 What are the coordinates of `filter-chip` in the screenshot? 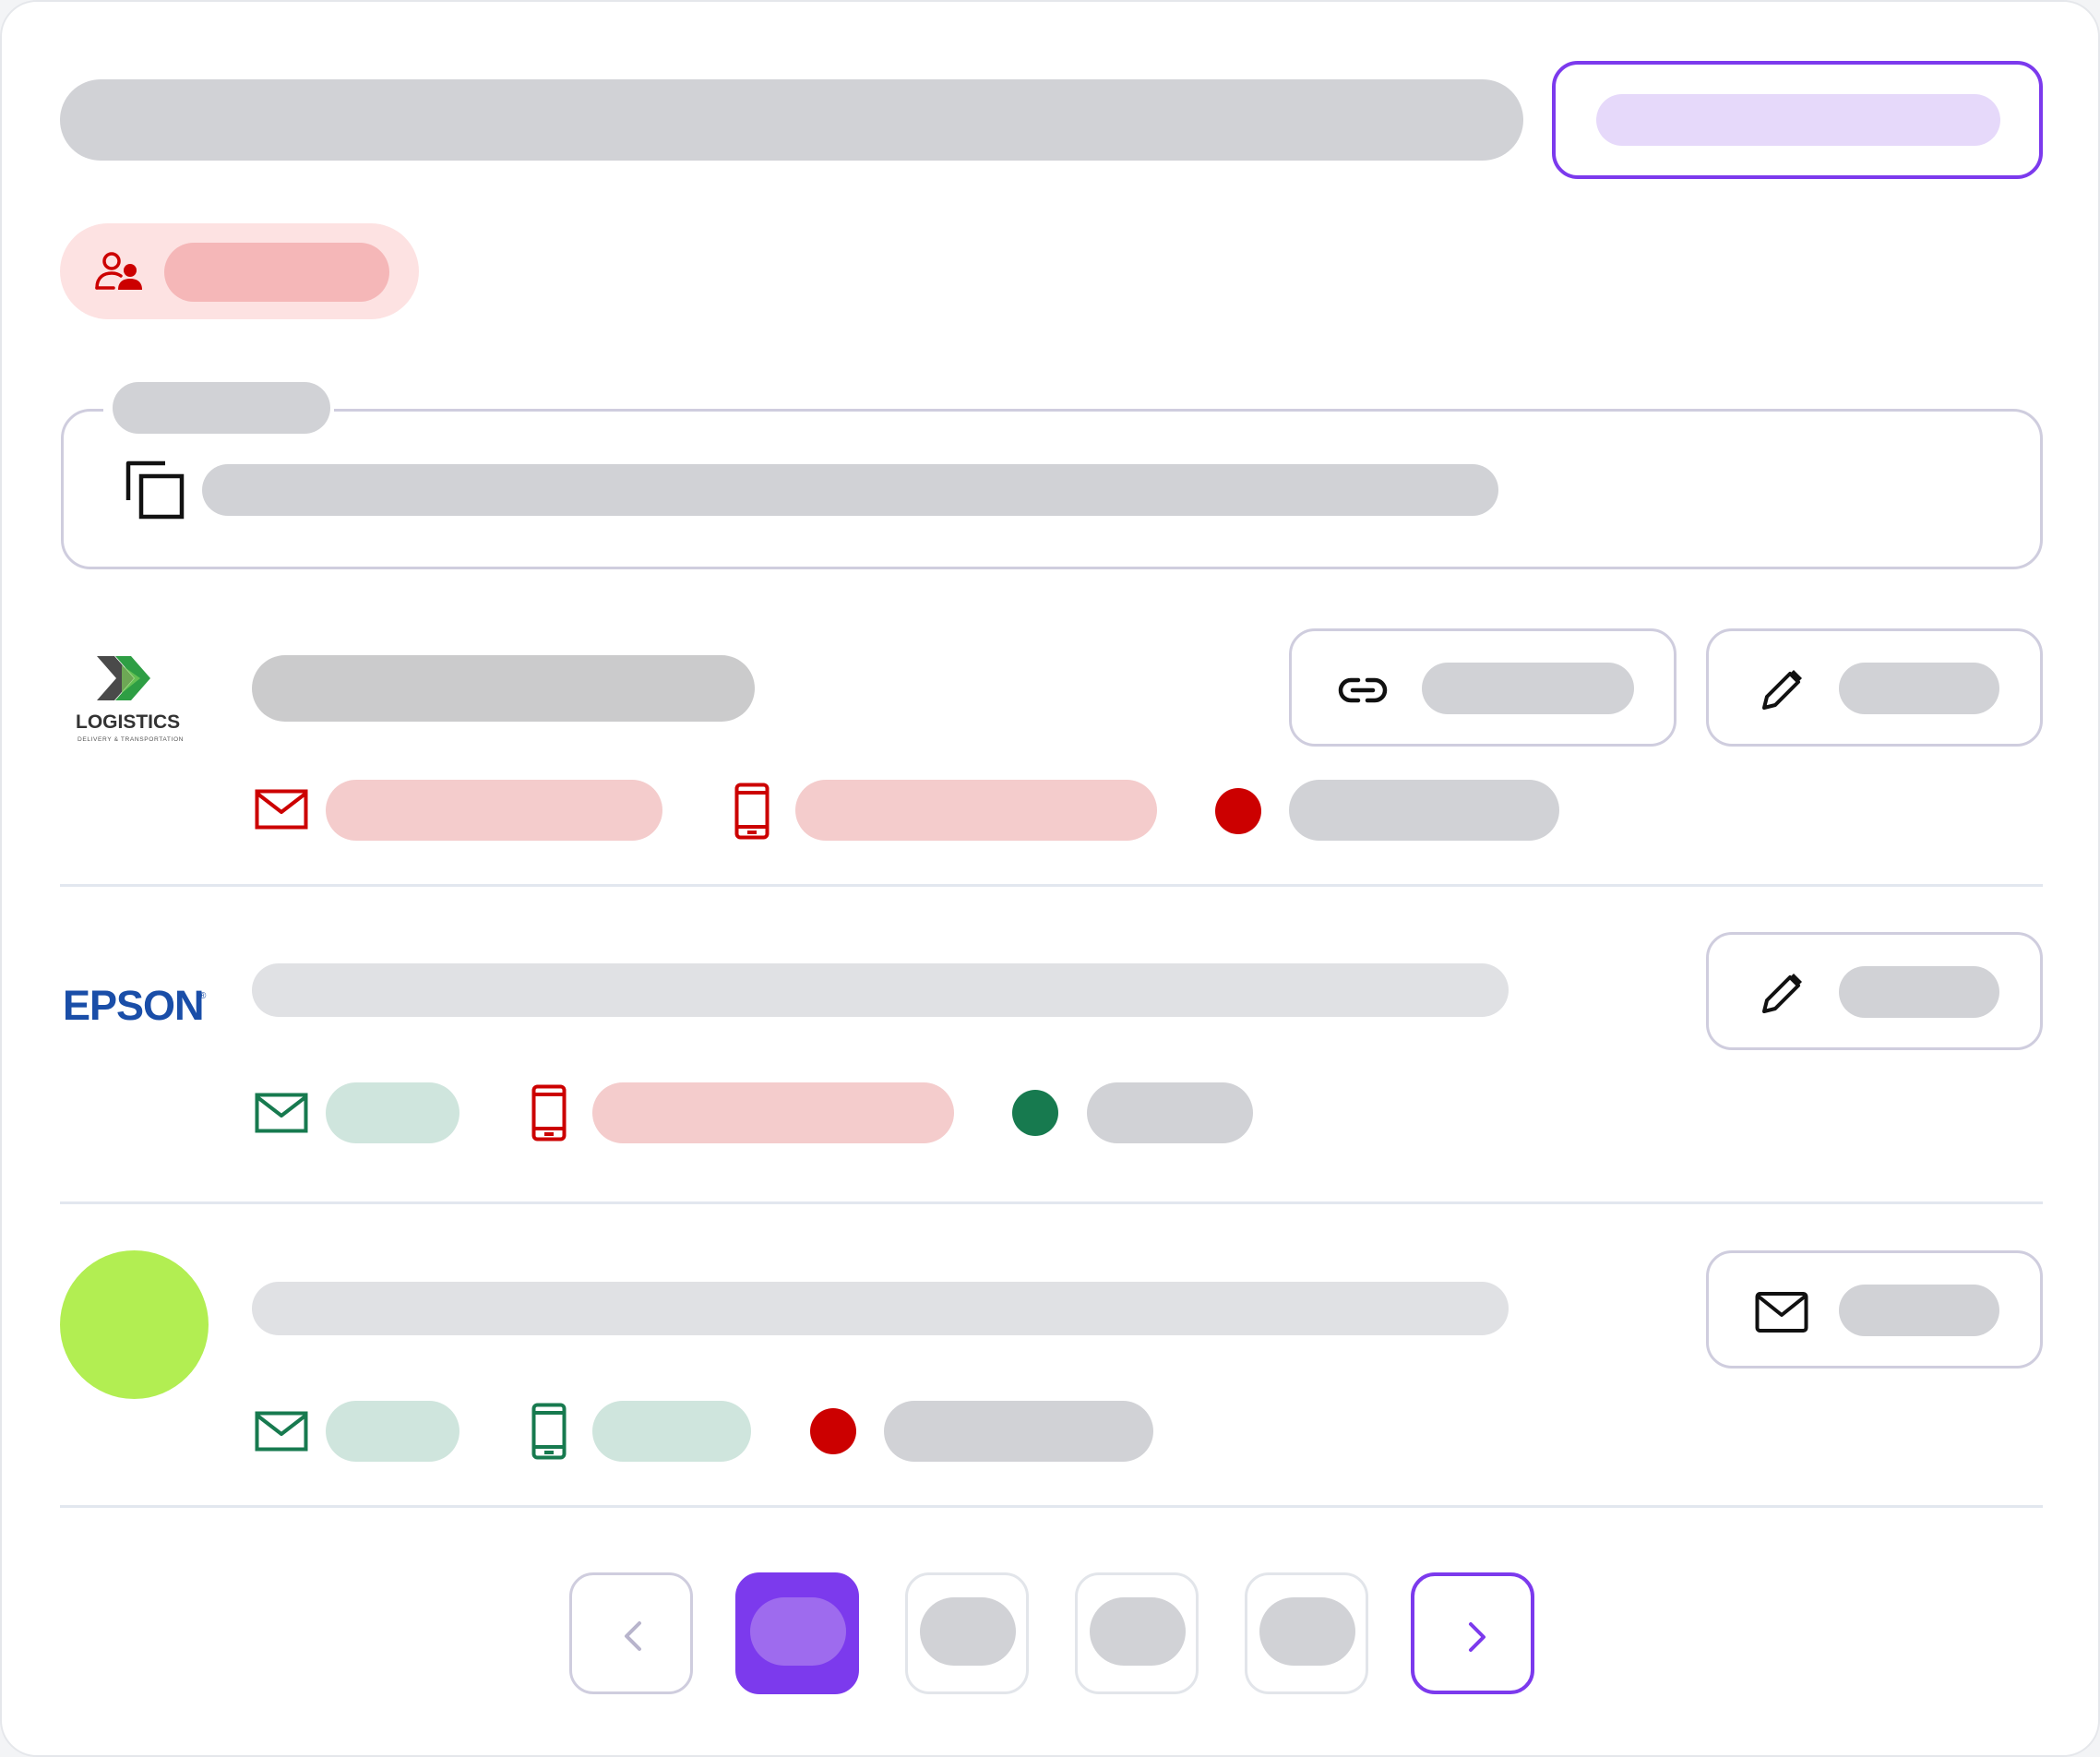 It's located at (240, 271).